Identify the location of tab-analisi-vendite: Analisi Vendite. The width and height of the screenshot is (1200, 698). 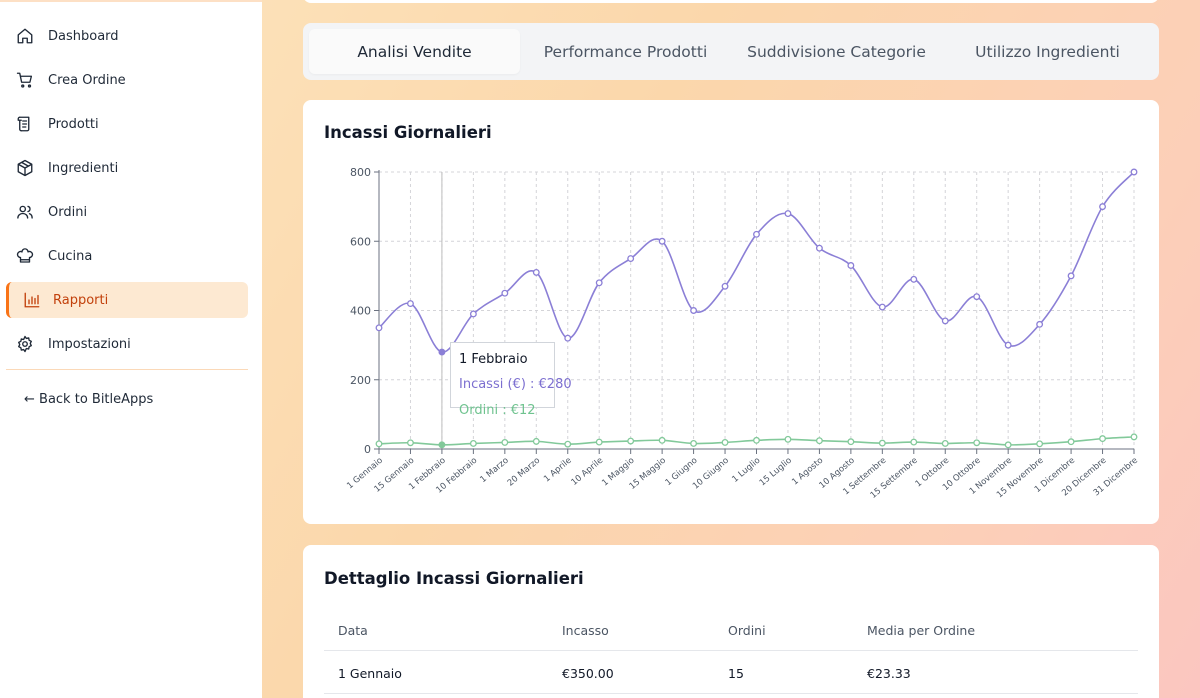
(414, 51).